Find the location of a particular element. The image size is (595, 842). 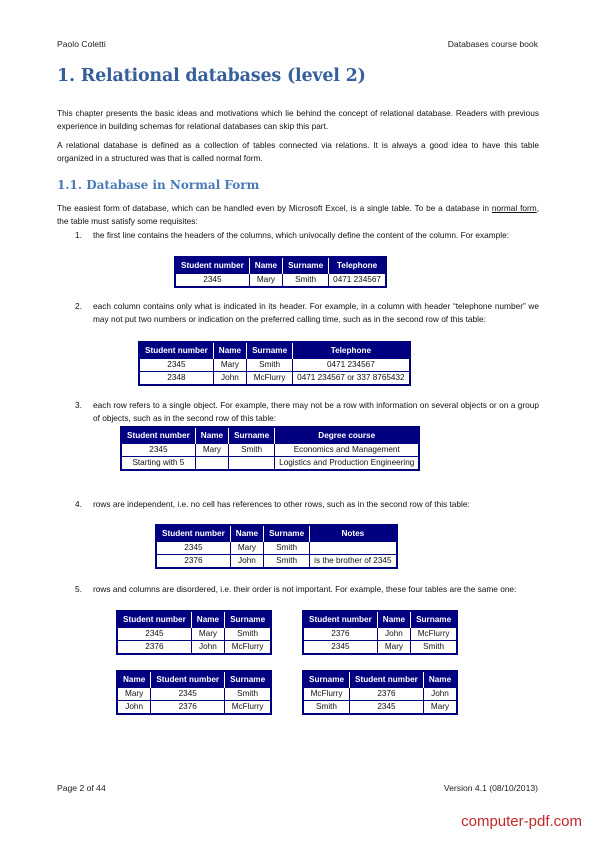

table-header-row: Student number Name Surname Telephone is located at coordinates (280, 265).